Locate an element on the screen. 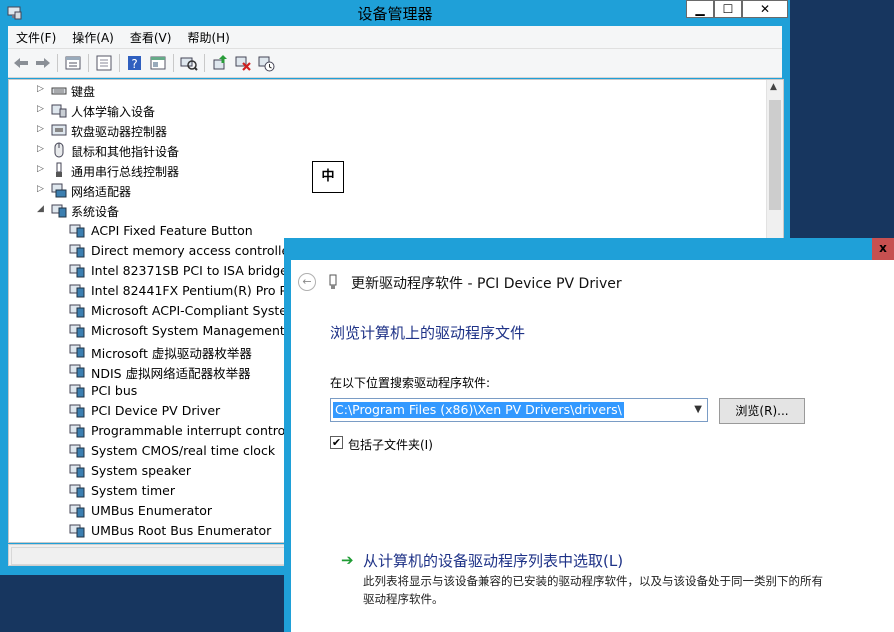  dialog-heading: 浏览计算机上的驱动程序文件 is located at coordinates (428, 333).